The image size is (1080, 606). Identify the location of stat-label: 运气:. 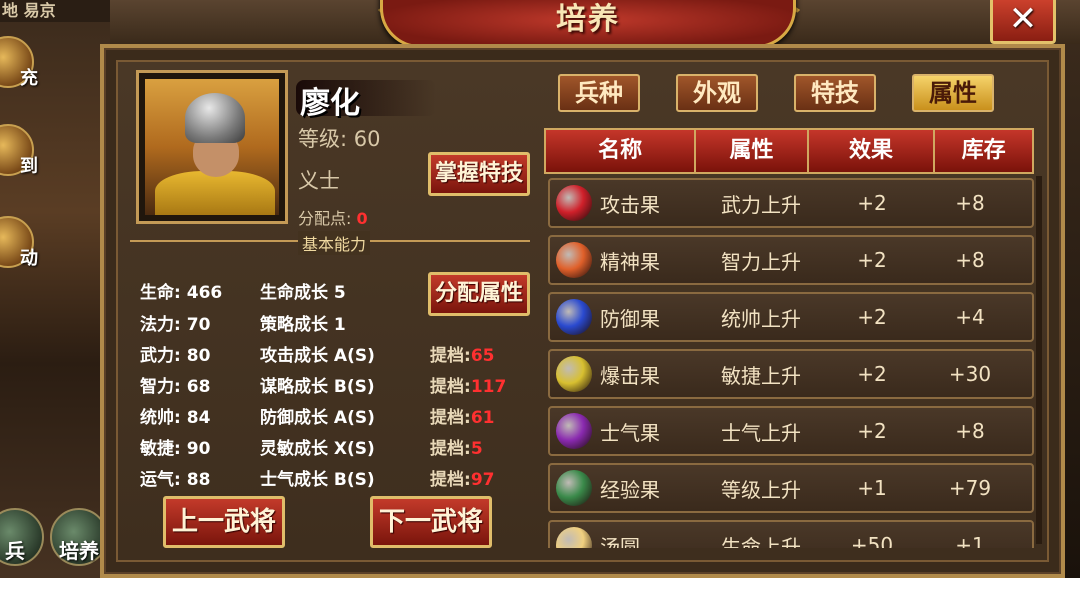
(160, 480).